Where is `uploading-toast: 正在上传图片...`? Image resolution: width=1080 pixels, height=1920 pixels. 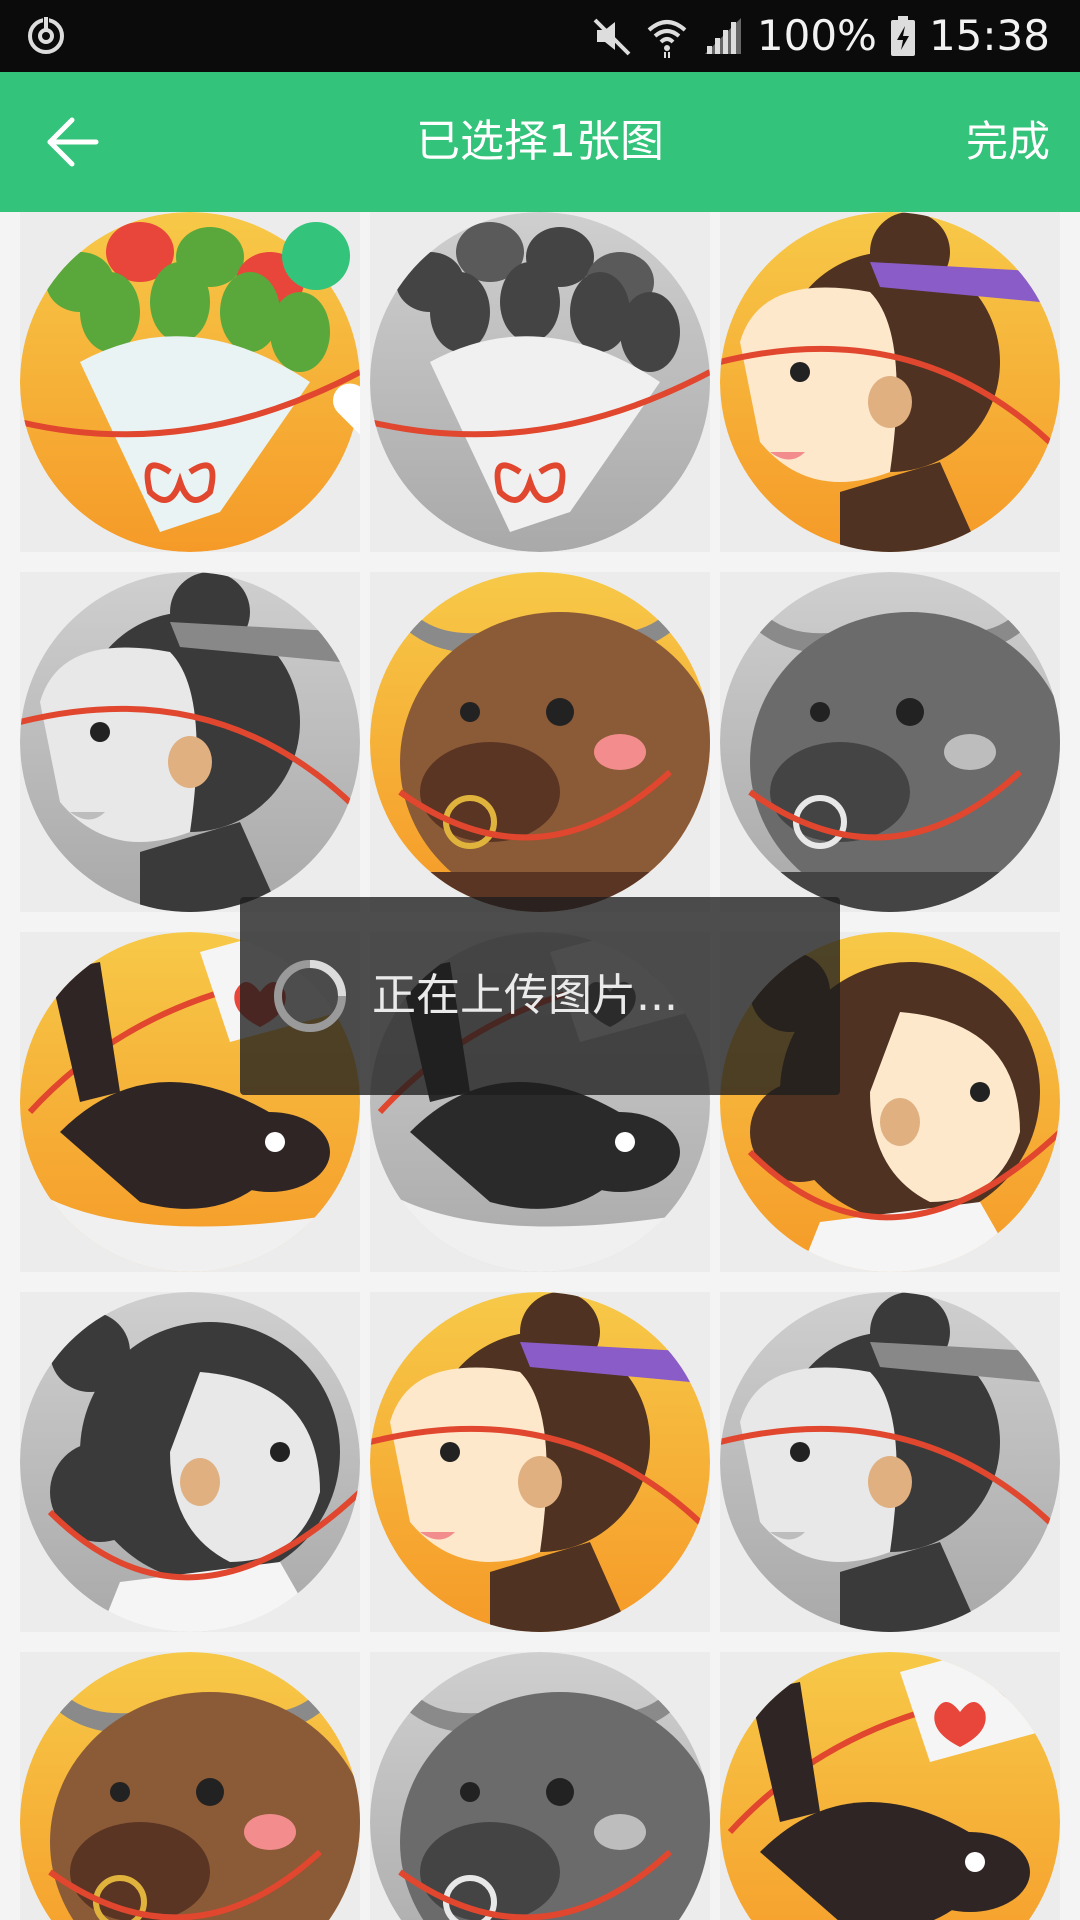
uploading-toast: 正在上传图片... is located at coordinates (540, 996).